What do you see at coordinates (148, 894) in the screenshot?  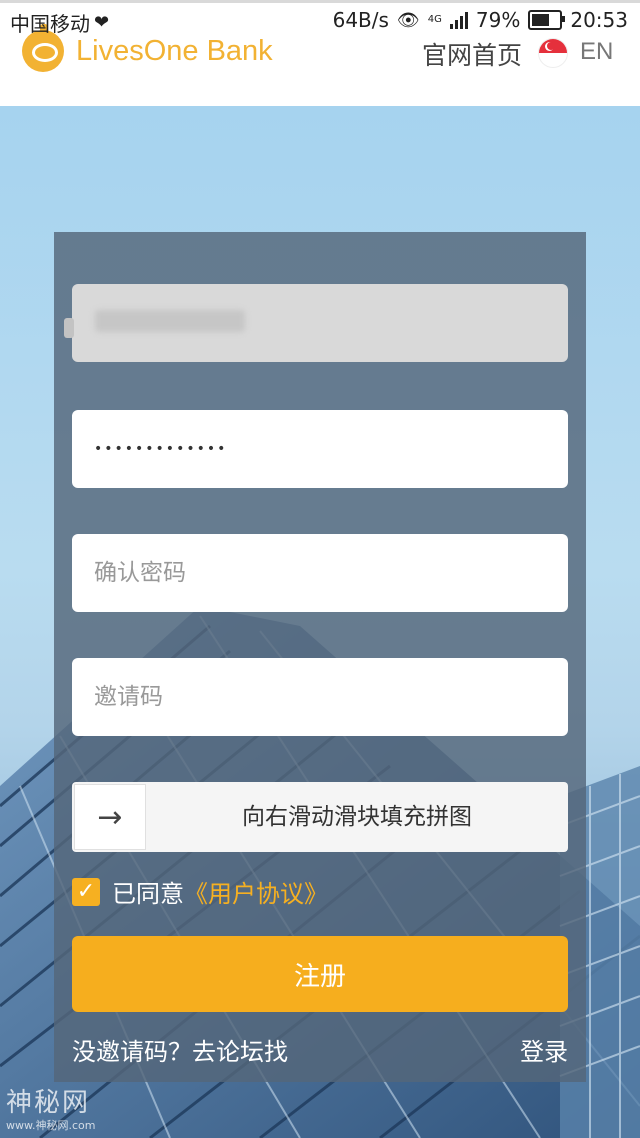 I see `agree-label: 已同意` at bounding box center [148, 894].